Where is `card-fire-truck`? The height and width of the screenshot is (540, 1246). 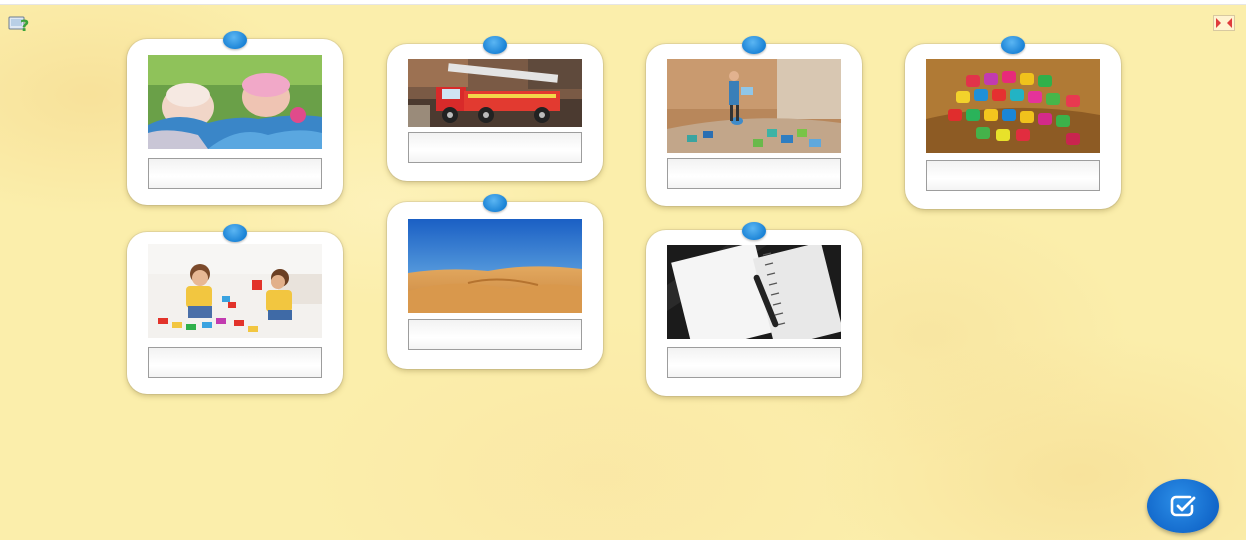 card-fire-truck is located at coordinates (495, 108).